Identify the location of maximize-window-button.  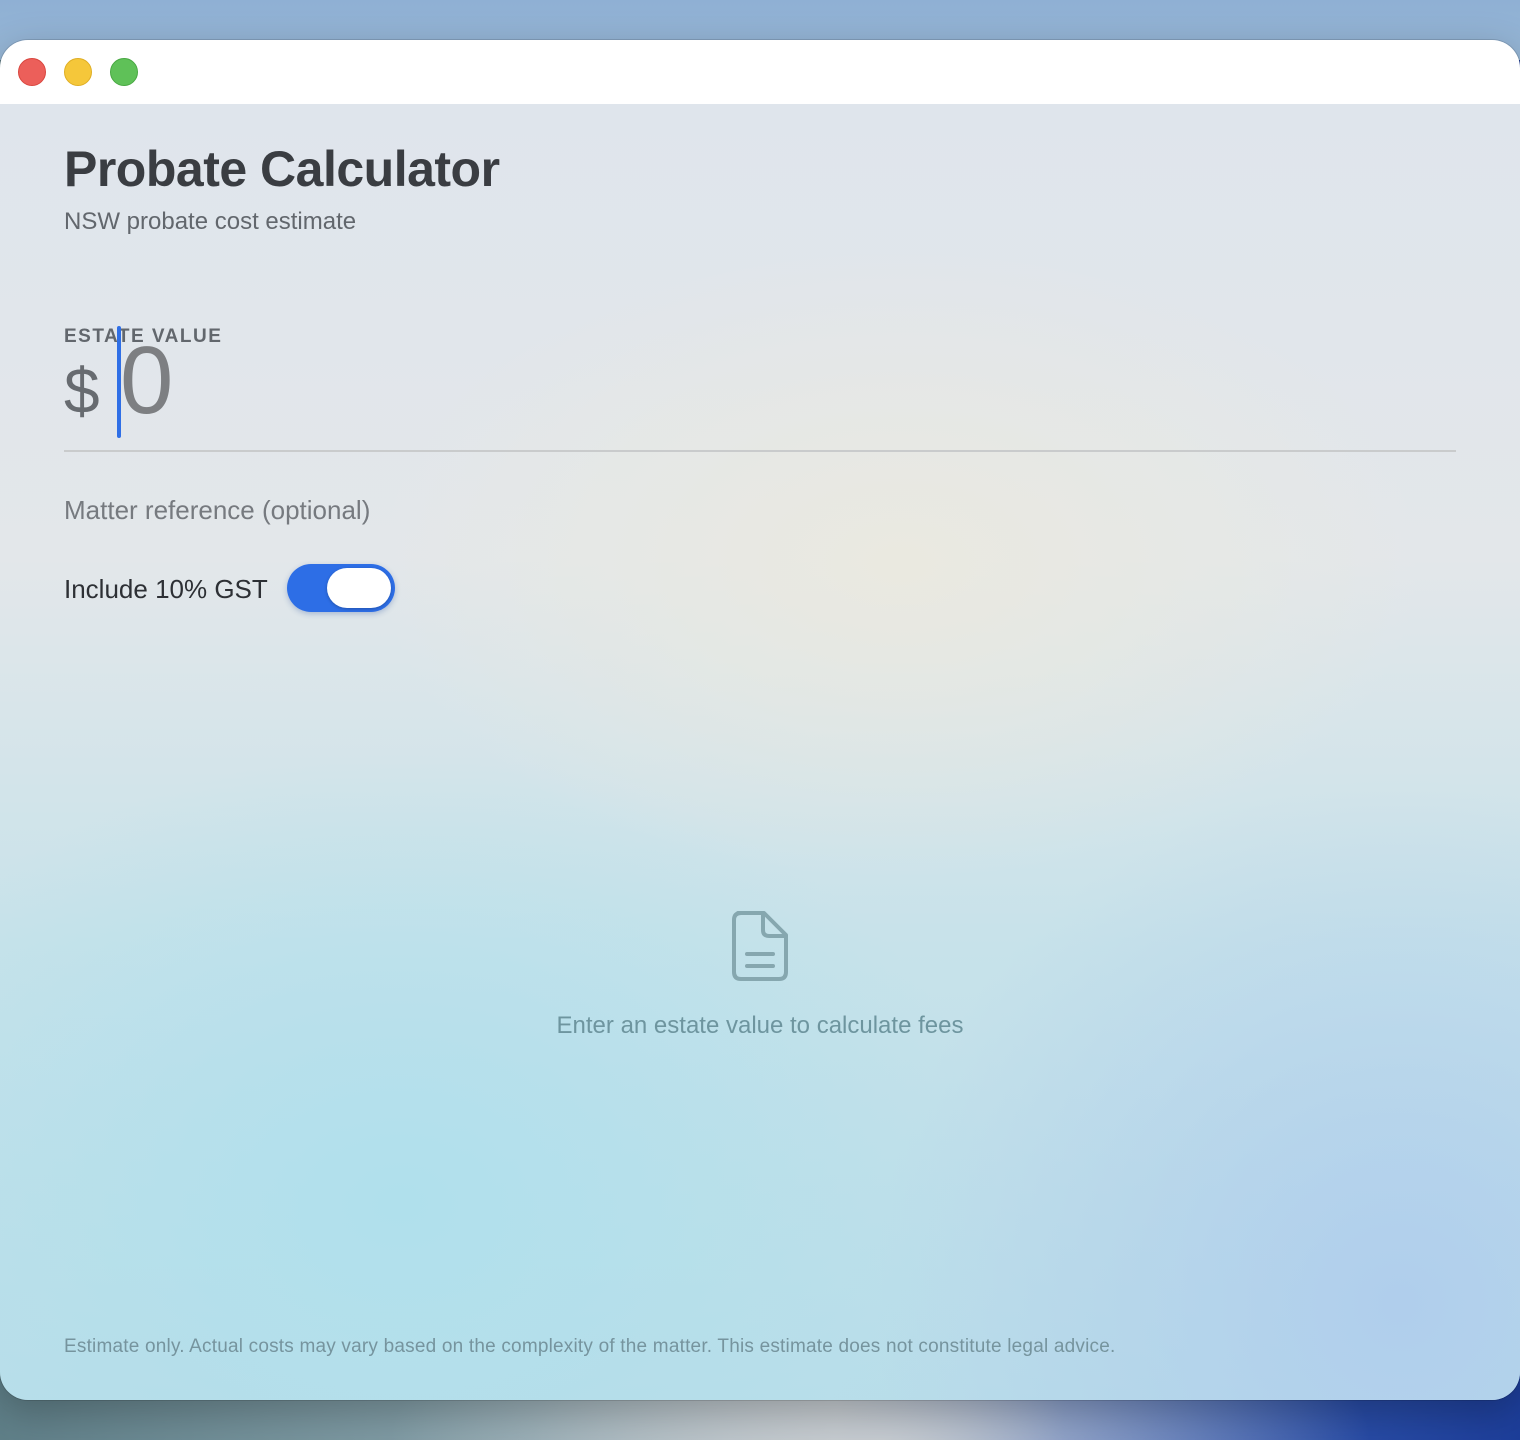
(124, 72).